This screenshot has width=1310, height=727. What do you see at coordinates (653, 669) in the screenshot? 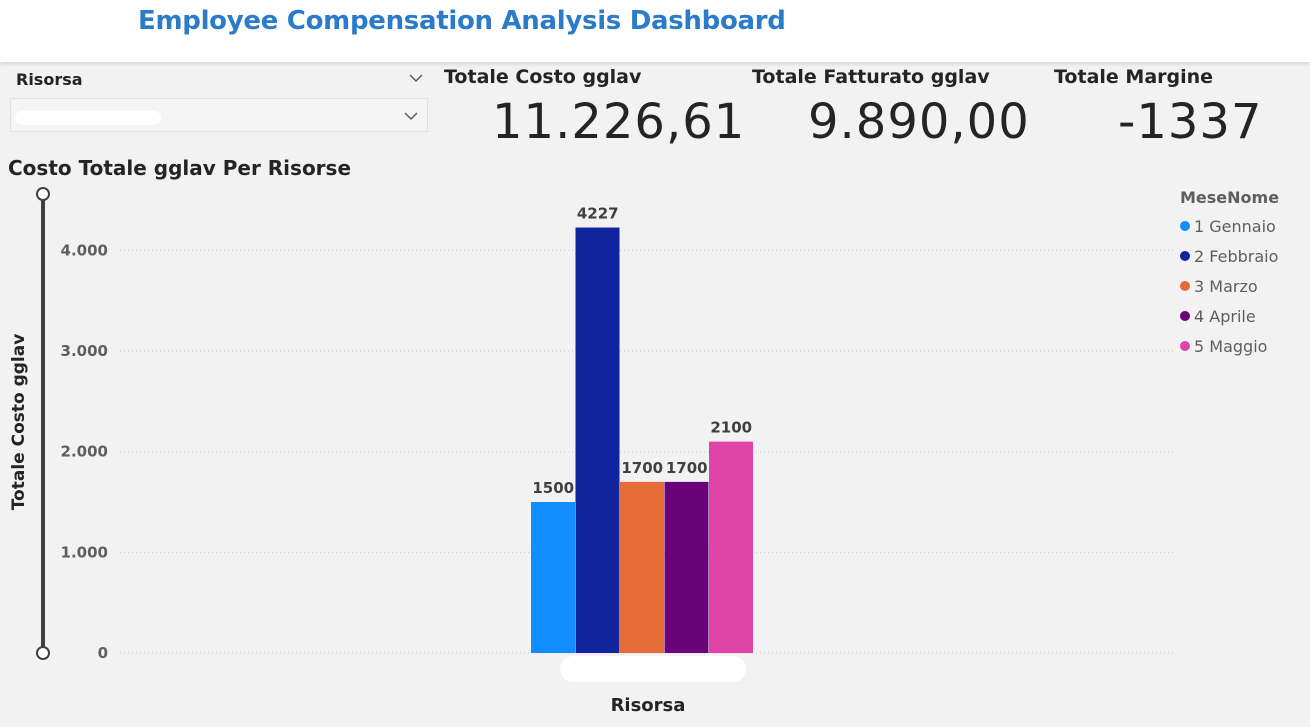
I see `category-label` at bounding box center [653, 669].